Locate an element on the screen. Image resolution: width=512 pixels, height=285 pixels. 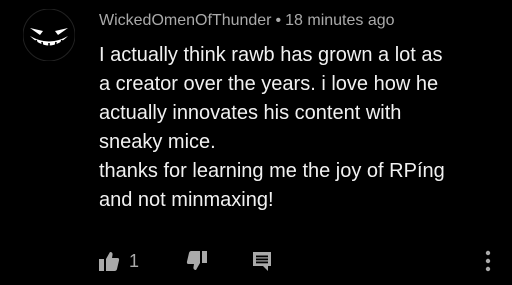
avatar is located at coordinates (49, 35).